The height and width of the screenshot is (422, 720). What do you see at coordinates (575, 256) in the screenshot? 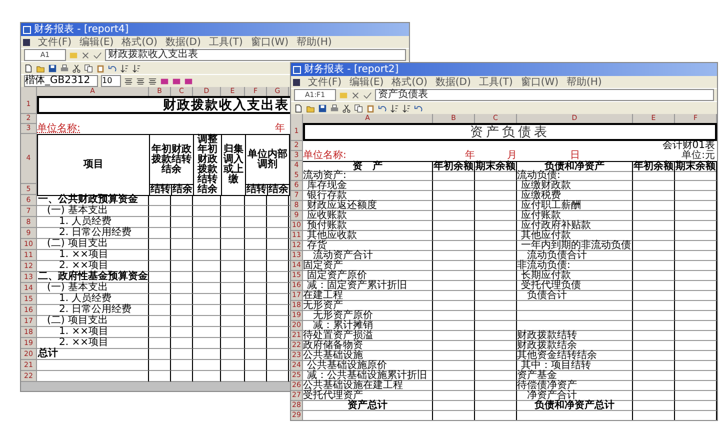
I see `table-cell: 流动负债合计` at bounding box center [575, 256].